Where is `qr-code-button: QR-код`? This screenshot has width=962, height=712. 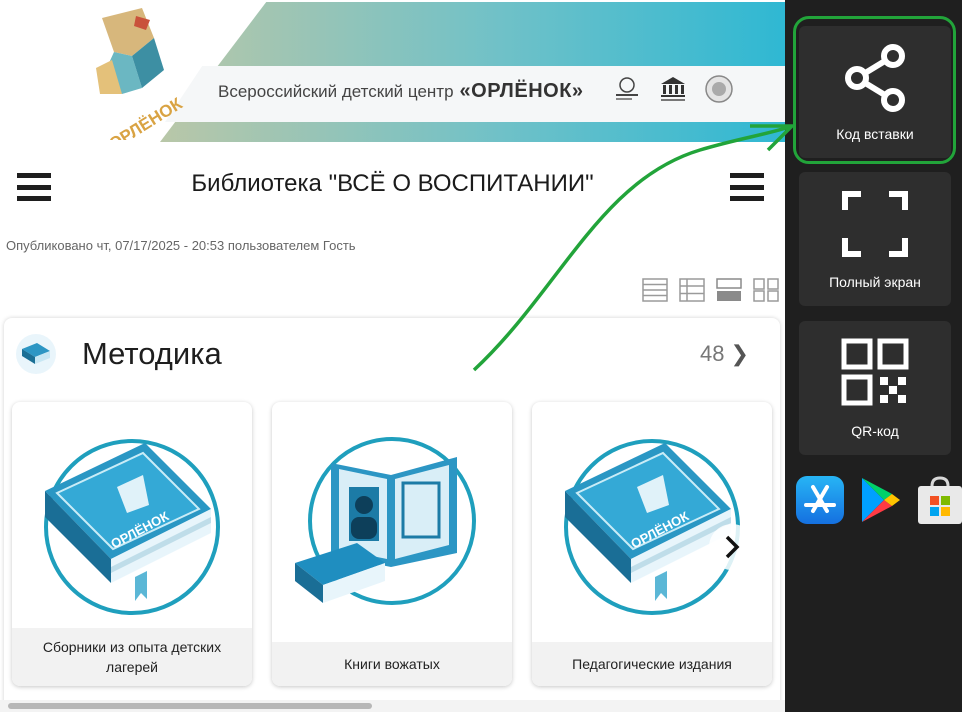 qr-code-button: QR-код is located at coordinates (875, 388).